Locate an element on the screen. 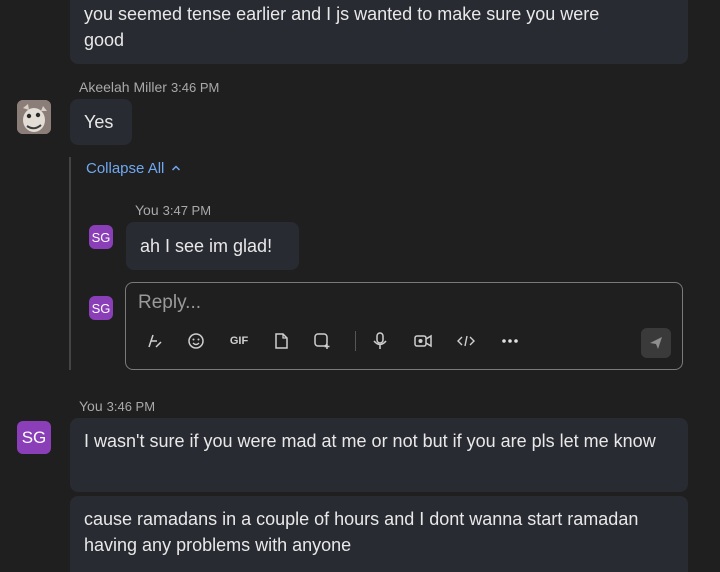  avatar is located at coordinates (34, 117).